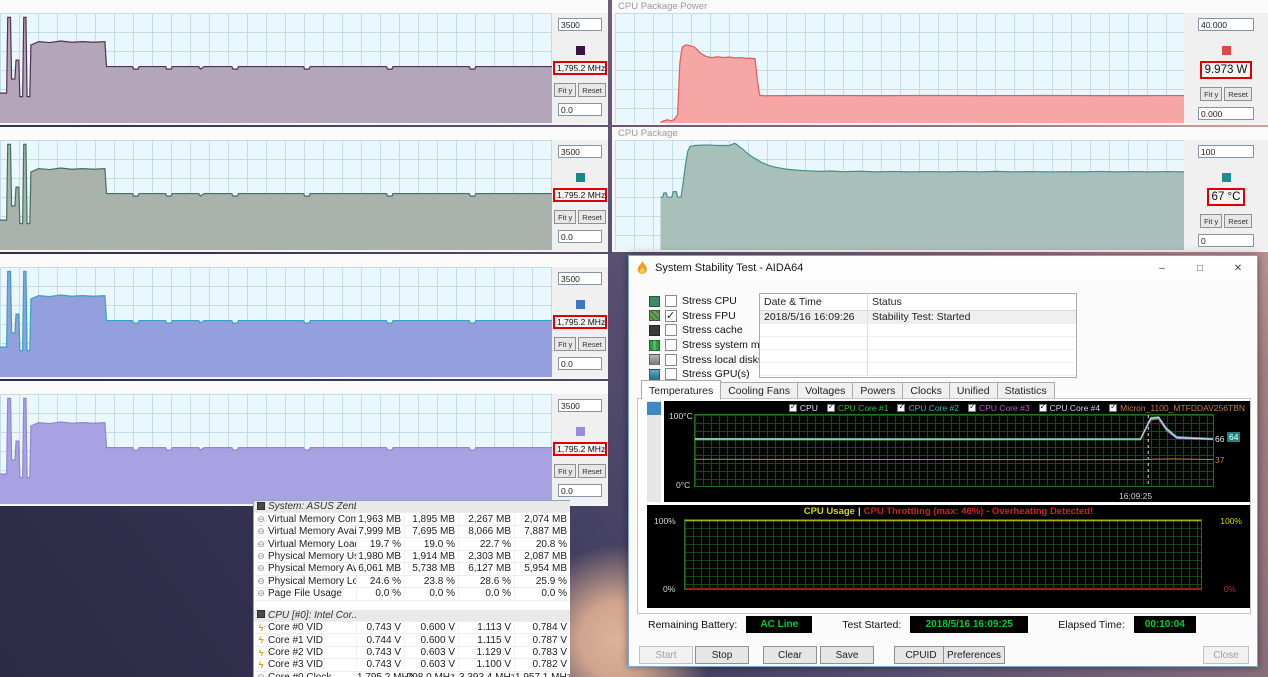 This screenshot has height=677, width=1268. What do you see at coordinates (1226, 655) in the screenshot?
I see `close-button: Close` at bounding box center [1226, 655].